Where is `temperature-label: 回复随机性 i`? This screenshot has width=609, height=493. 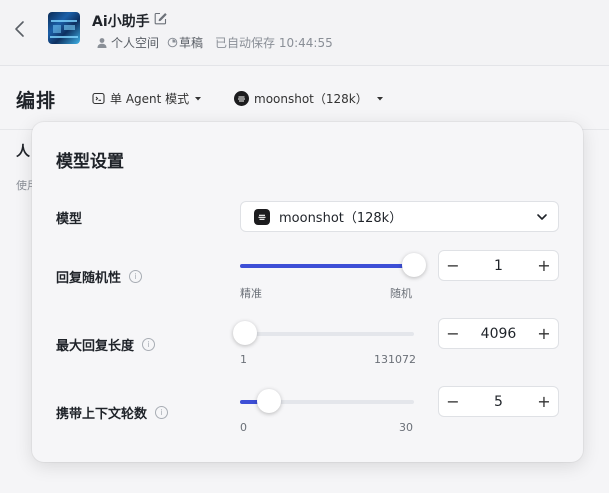
temperature-label: 回复随机性 i is located at coordinates (99, 276).